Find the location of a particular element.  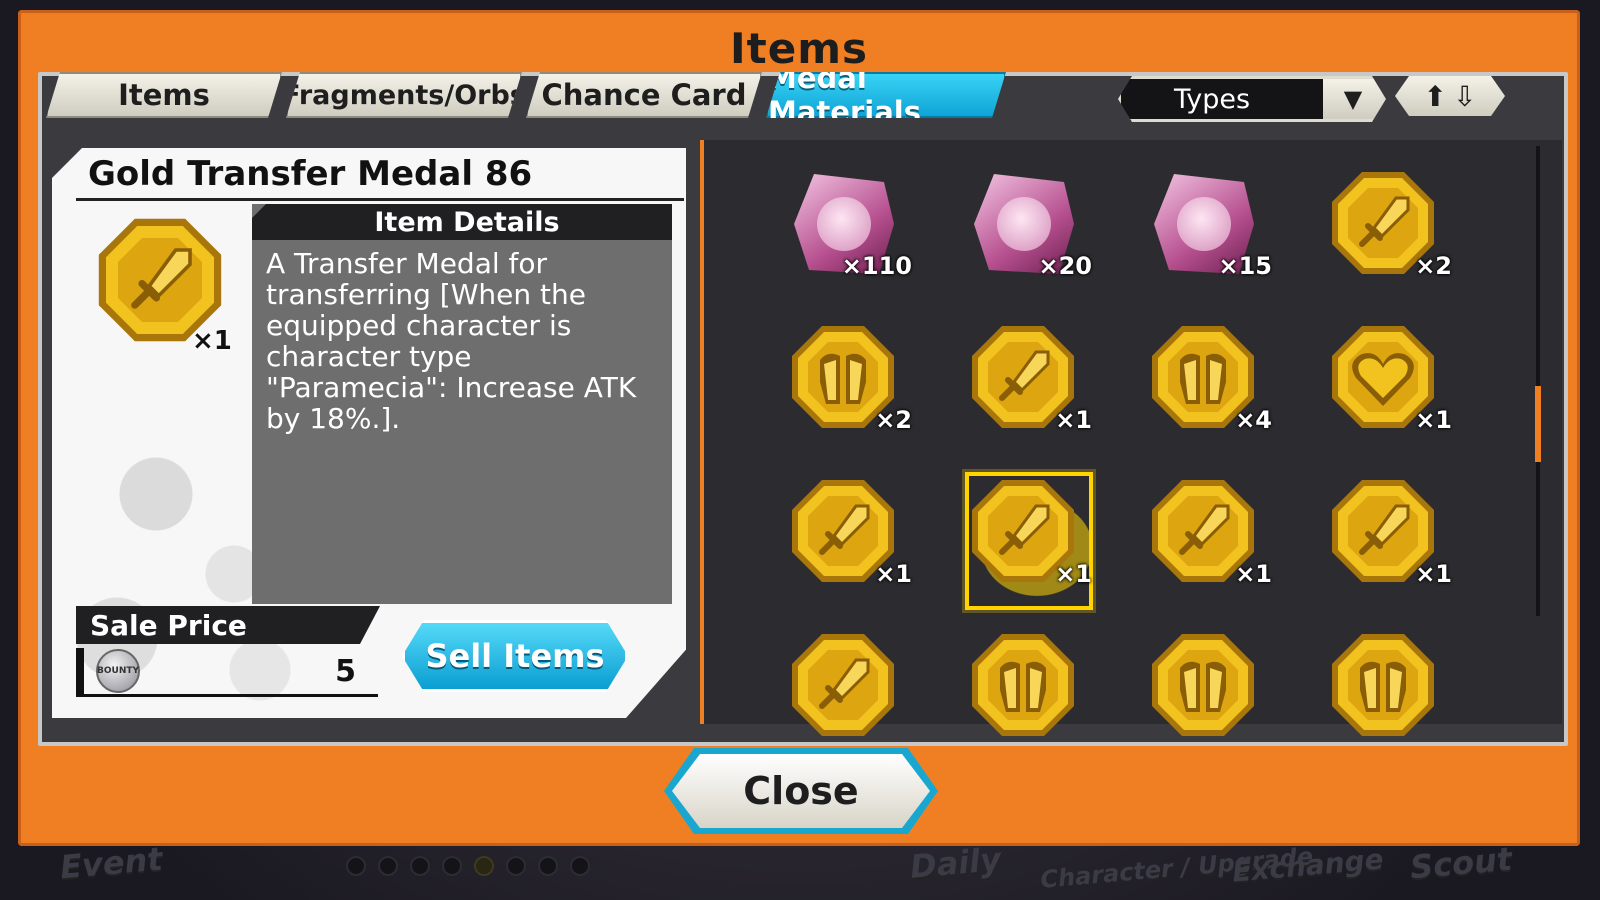

medal-cell: ×20 is located at coordinates (1030, 224).